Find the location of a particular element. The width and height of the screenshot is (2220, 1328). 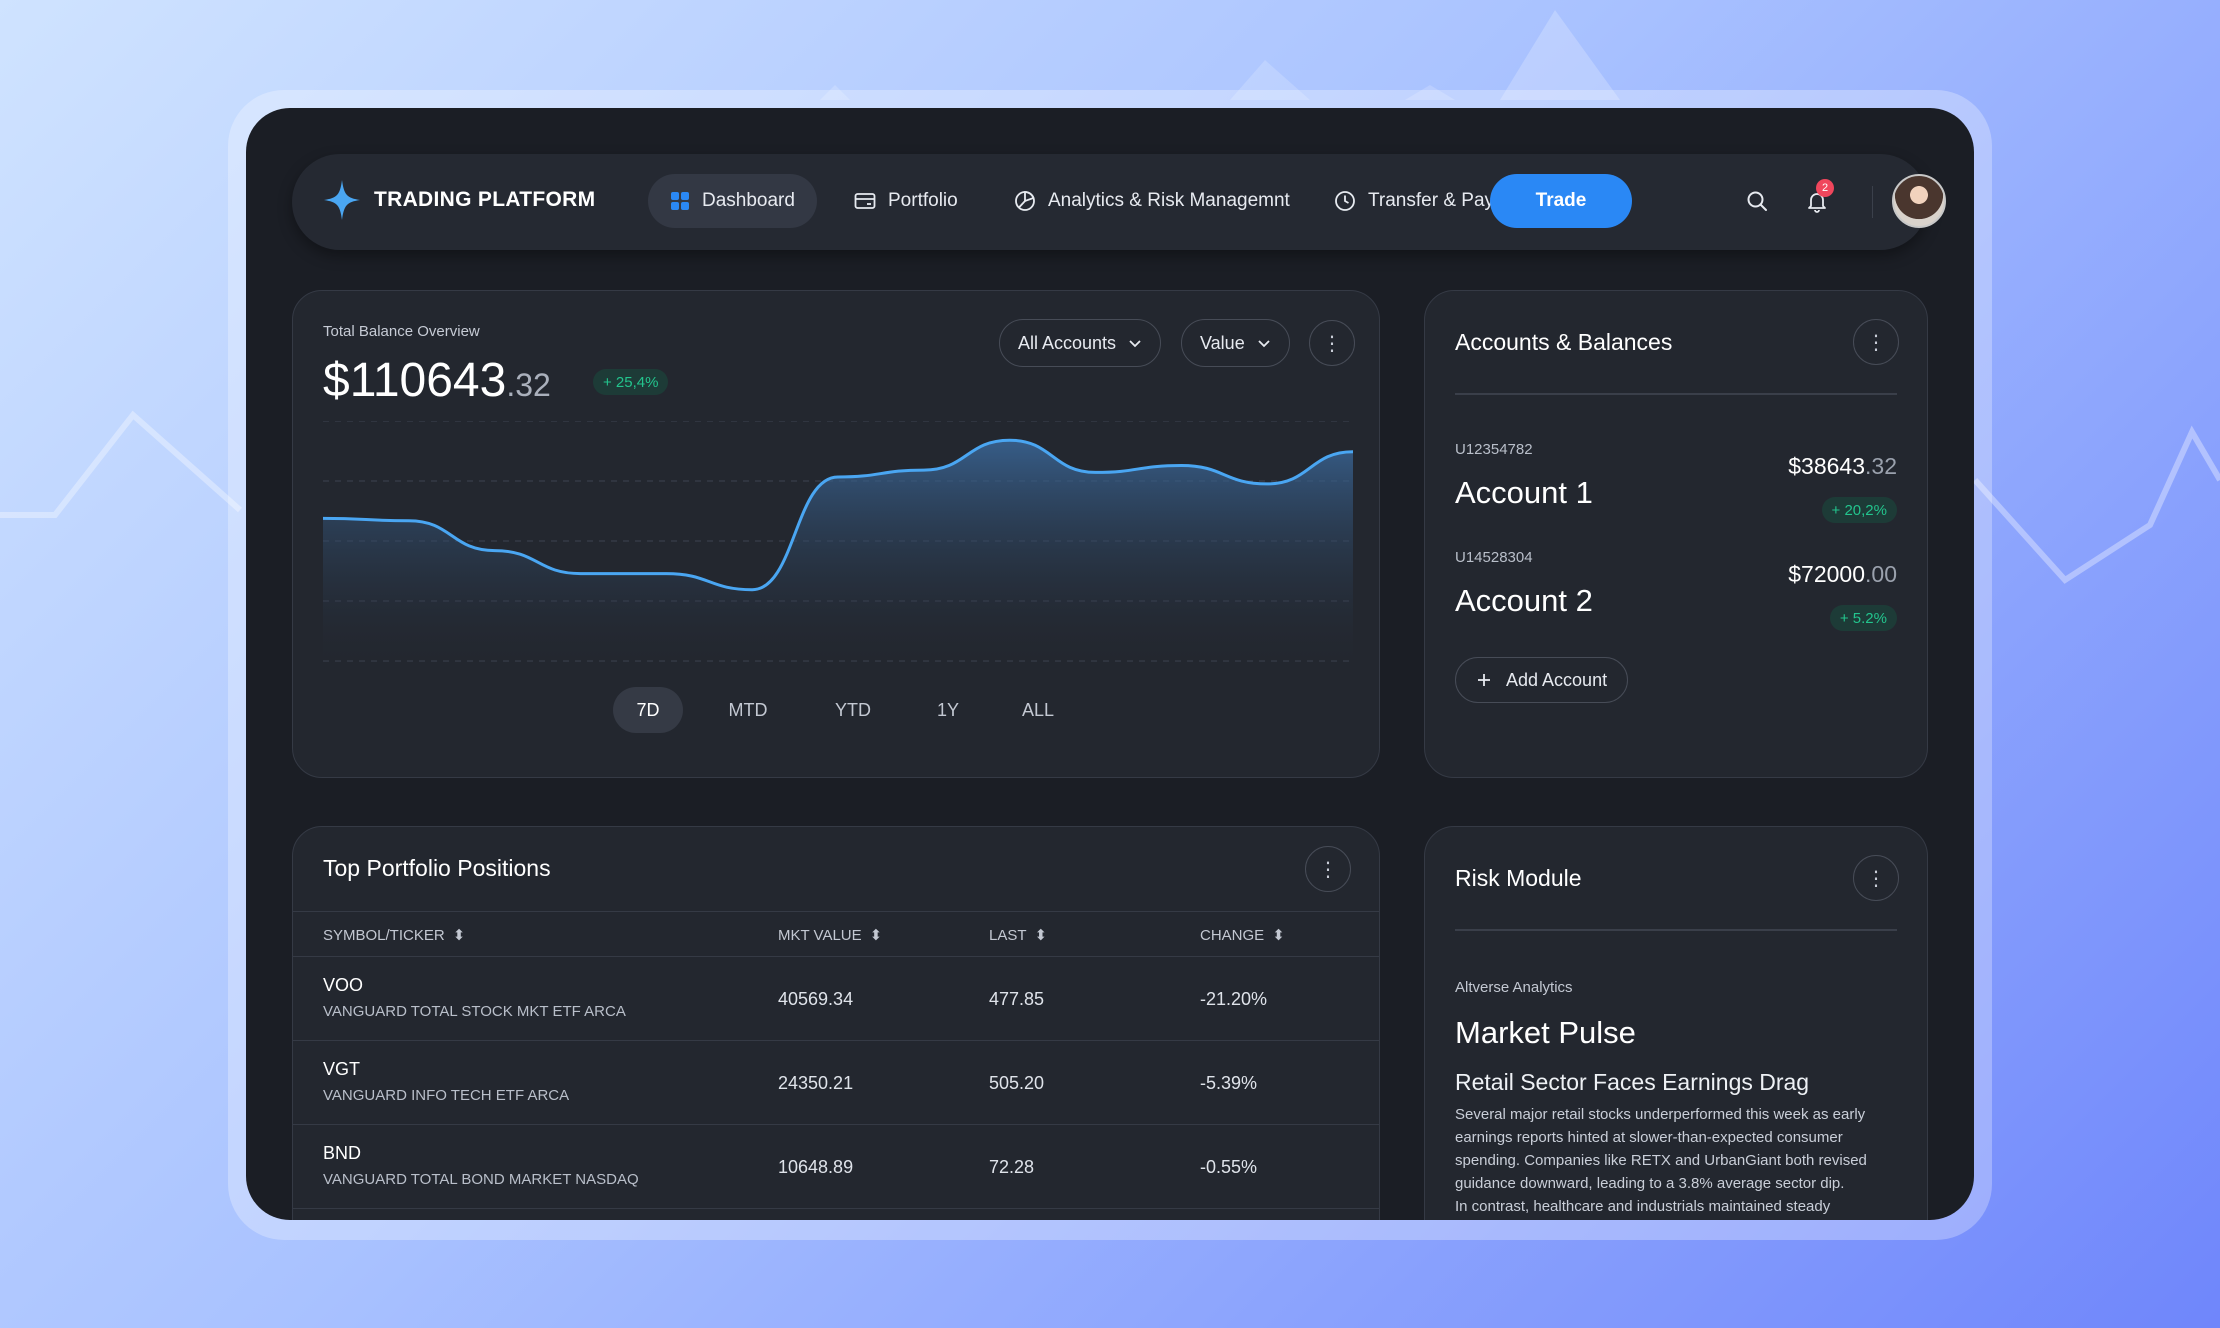

nav-divider is located at coordinates (1872, 202).